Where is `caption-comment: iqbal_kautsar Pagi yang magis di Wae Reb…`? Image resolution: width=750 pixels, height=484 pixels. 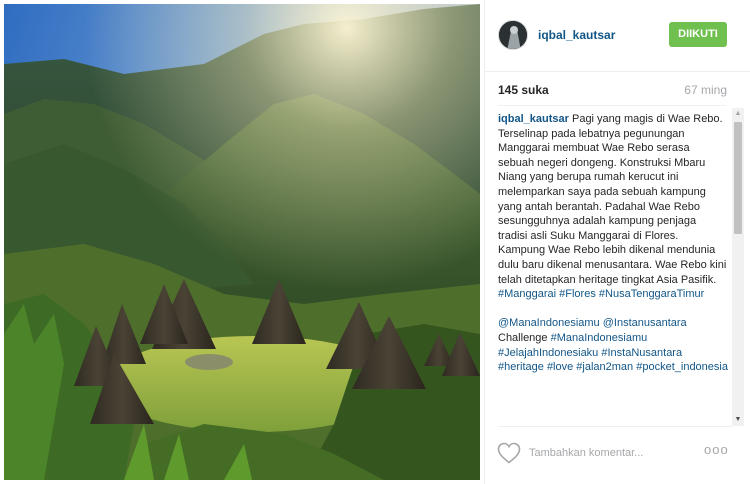 caption-comment: iqbal_kautsar Pagi yang magis di Wae Reb… is located at coordinates (613, 207).